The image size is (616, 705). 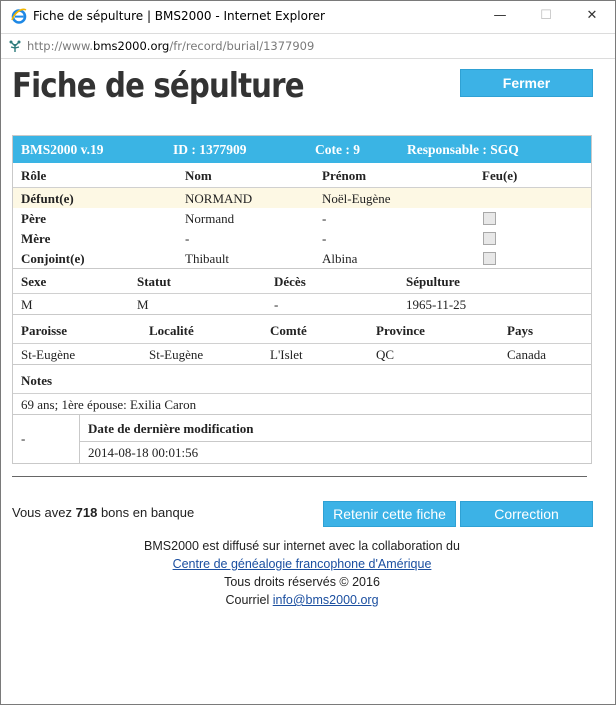 What do you see at coordinates (337, 149) in the screenshot?
I see `record-cote: Cote : 9` at bounding box center [337, 149].